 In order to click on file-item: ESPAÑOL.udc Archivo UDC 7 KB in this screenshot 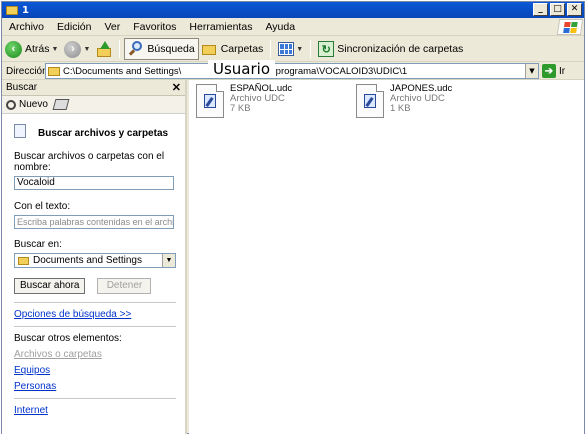, I will do `click(244, 101)`.